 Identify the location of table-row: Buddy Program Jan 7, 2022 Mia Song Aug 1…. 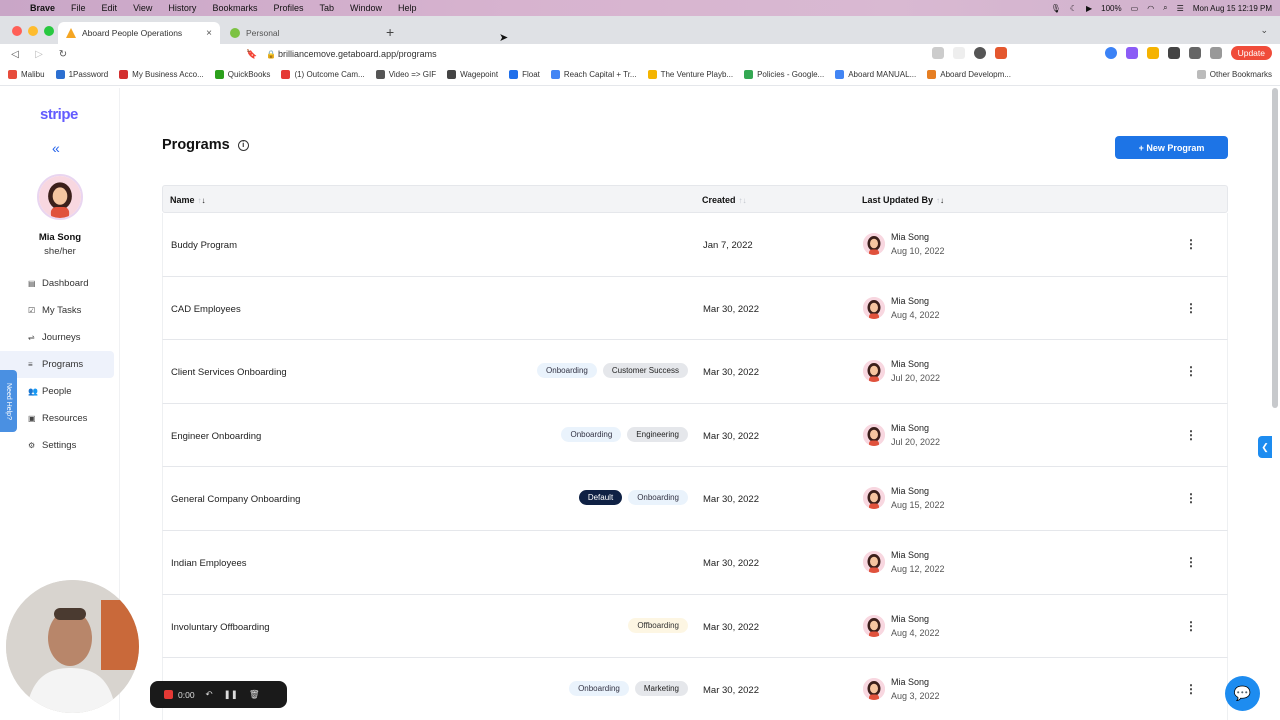
(695, 245).